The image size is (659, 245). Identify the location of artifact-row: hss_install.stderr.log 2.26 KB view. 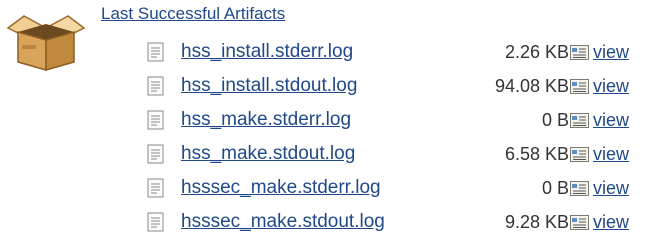
(329, 56).